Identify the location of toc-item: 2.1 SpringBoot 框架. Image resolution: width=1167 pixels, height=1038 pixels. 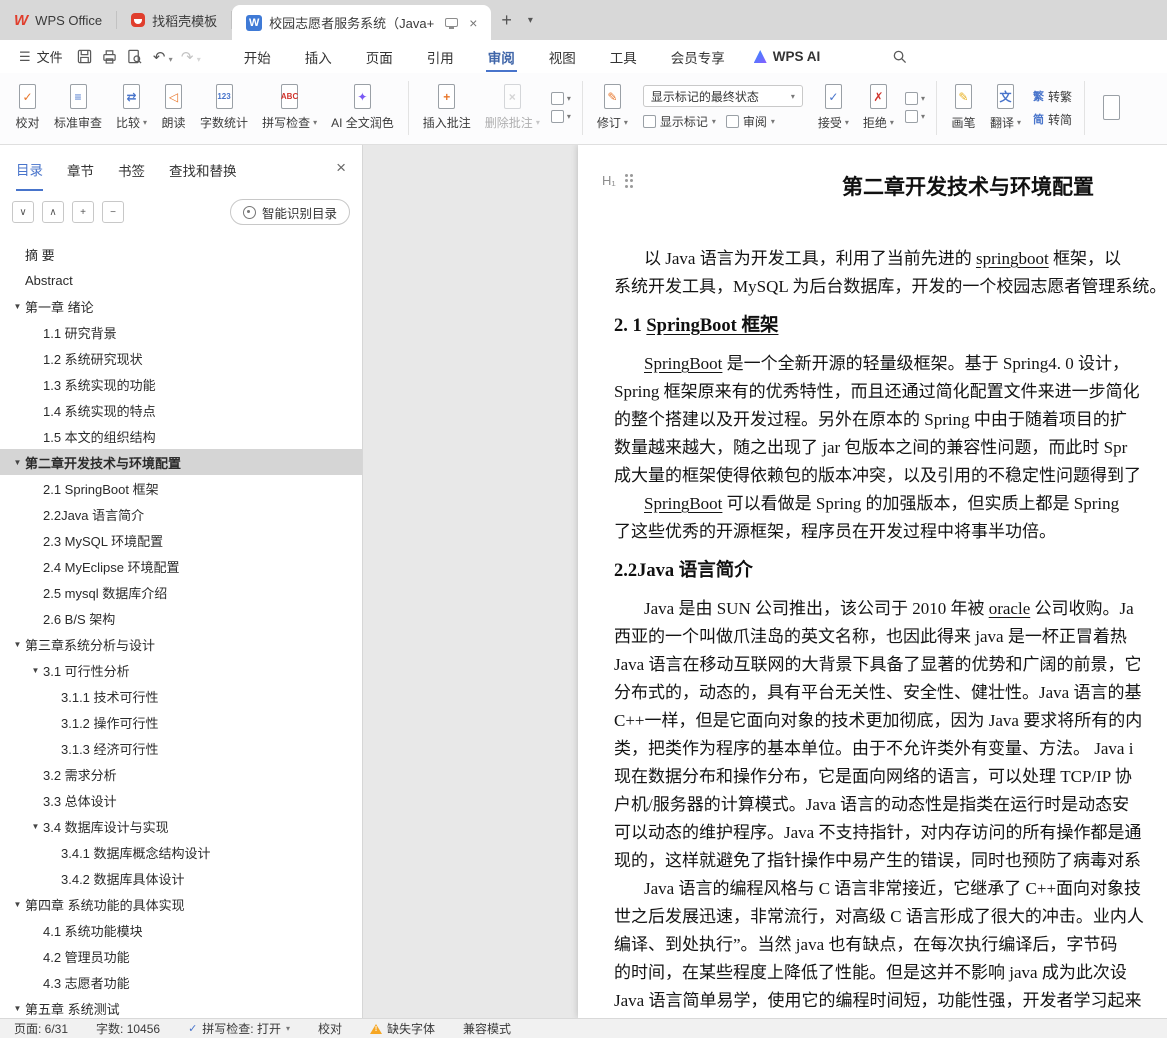
(181, 488).